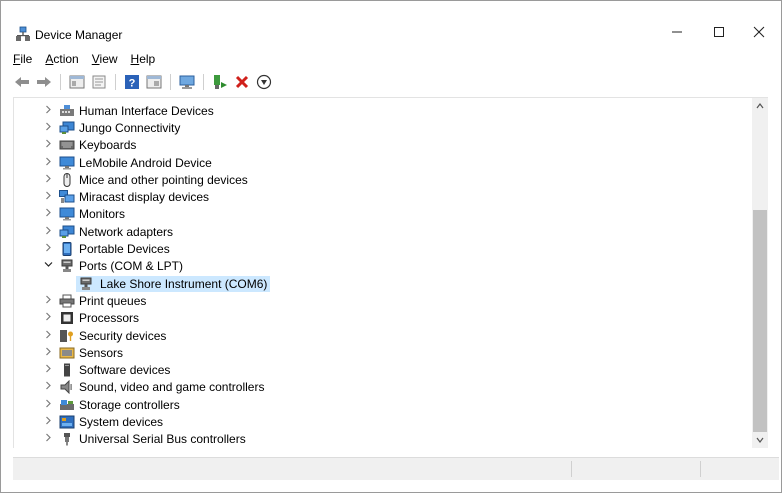 This screenshot has height=493, width=782. I want to click on menu-bar: File Action View Help, so click(391, 59).